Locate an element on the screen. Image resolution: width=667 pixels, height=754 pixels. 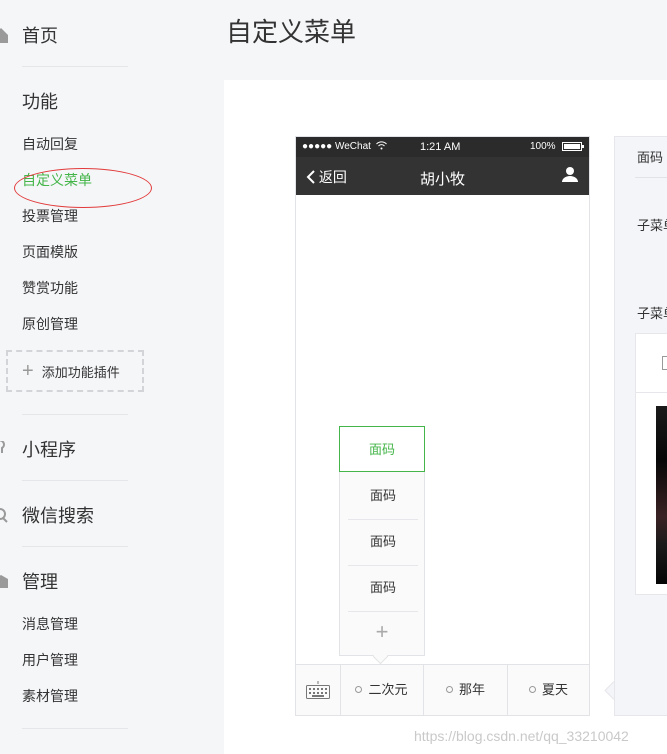
nav-manage: 管理 is located at coordinates (29, 581).